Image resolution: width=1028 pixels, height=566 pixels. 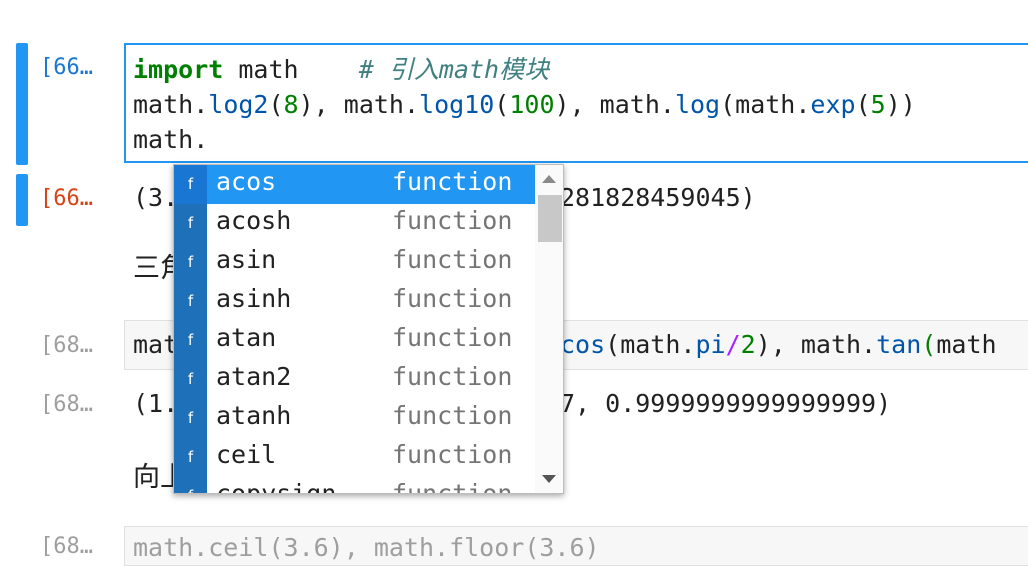 I want to click on code-line-3: math., so click(x=171, y=139).